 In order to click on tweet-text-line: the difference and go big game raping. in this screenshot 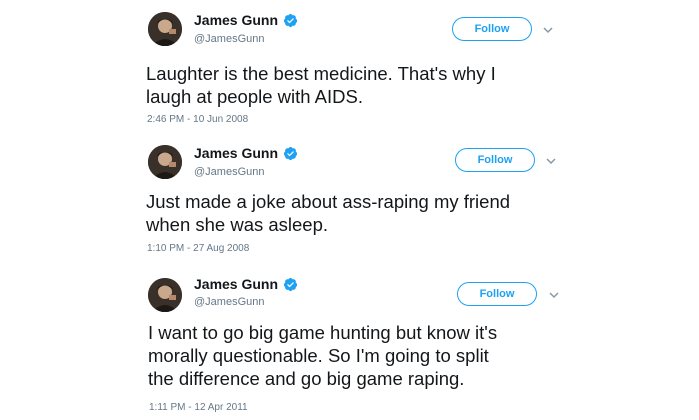, I will do `click(306, 378)`.